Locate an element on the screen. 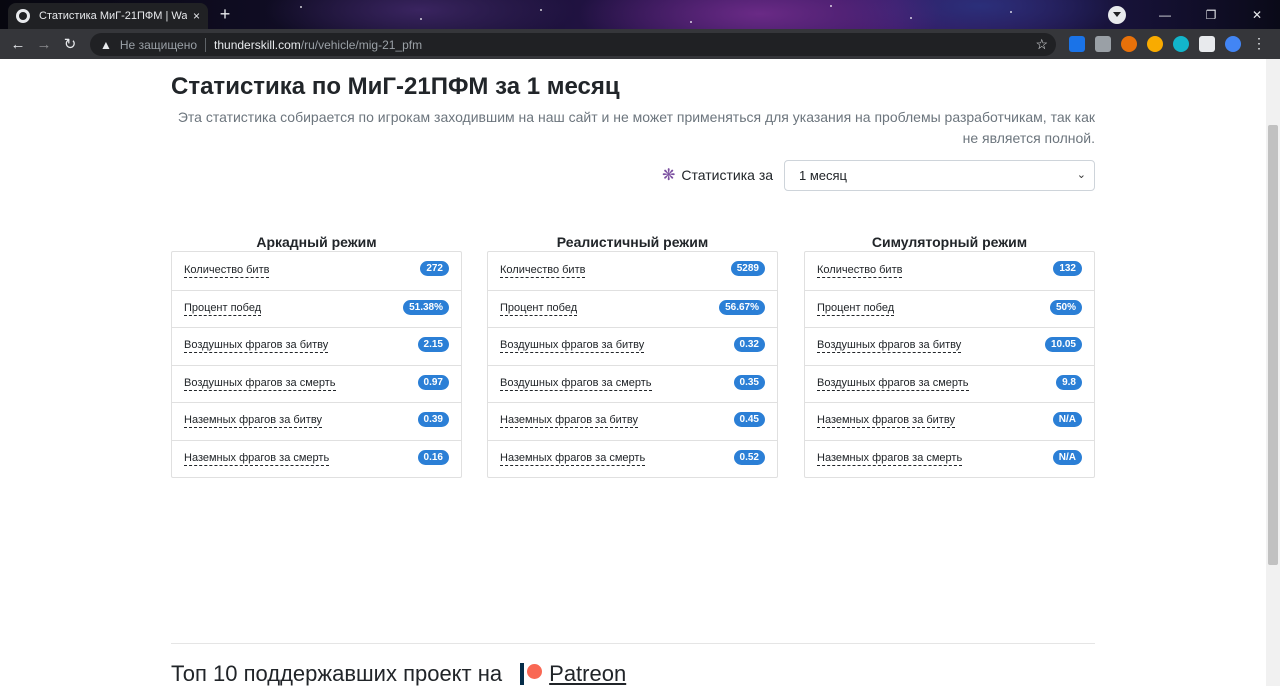  period-filter: ❋ Статистика за is located at coordinates (717, 175).